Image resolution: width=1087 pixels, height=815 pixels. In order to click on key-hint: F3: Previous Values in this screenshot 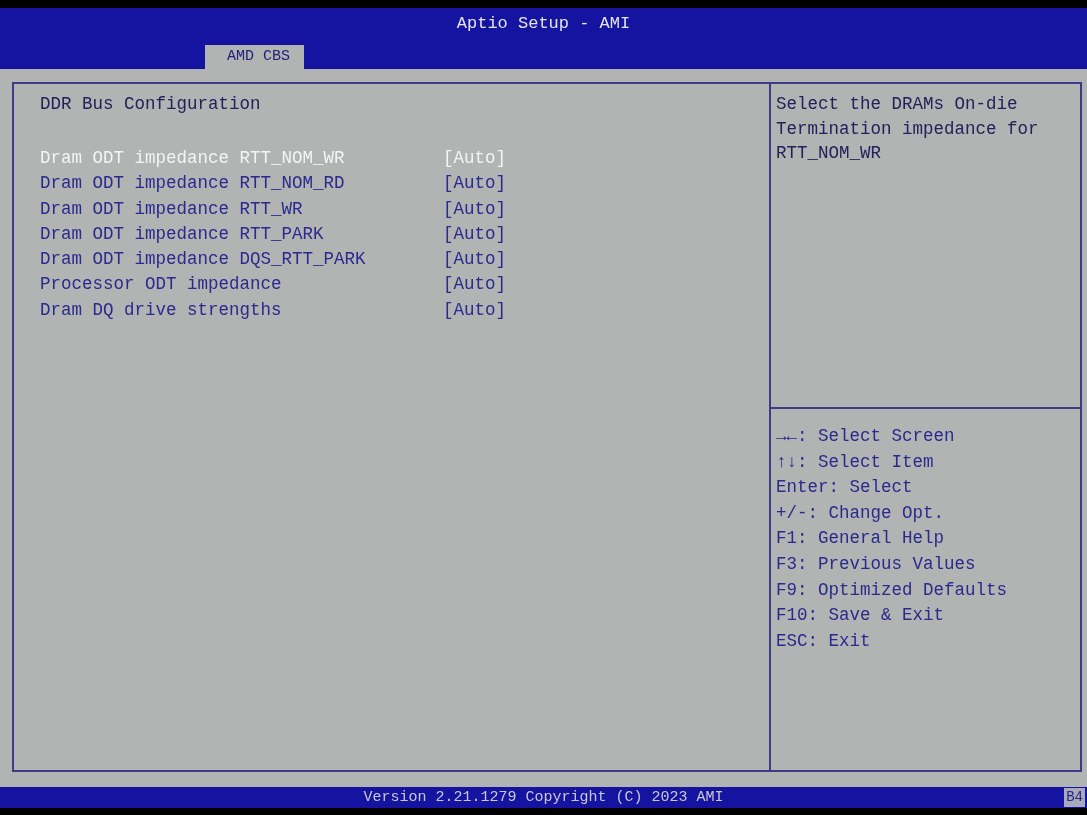, I will do `click(876, 564)`.